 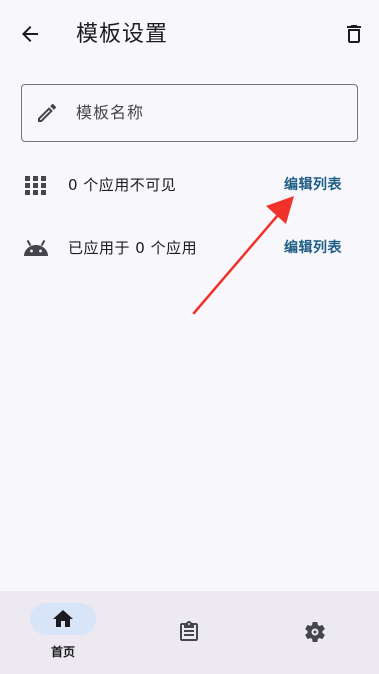 I want to click on hidden-apps-row: 0 个应用不可见 编辑列表, so click(x=189, y=185).